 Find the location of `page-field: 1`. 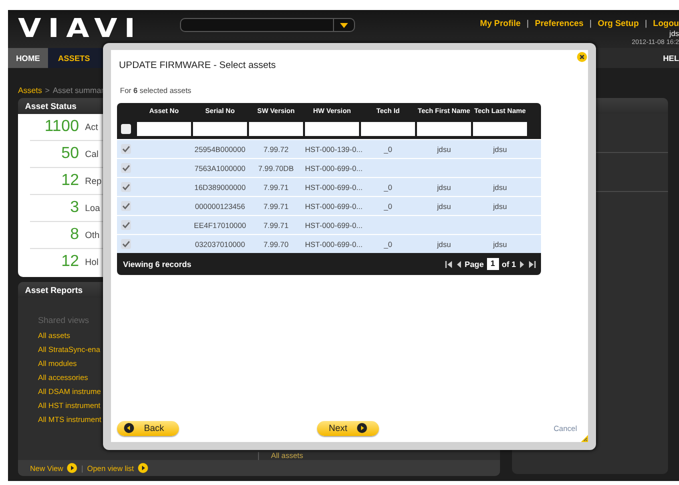

page-field: 1 is located at coordinates (492, 264).